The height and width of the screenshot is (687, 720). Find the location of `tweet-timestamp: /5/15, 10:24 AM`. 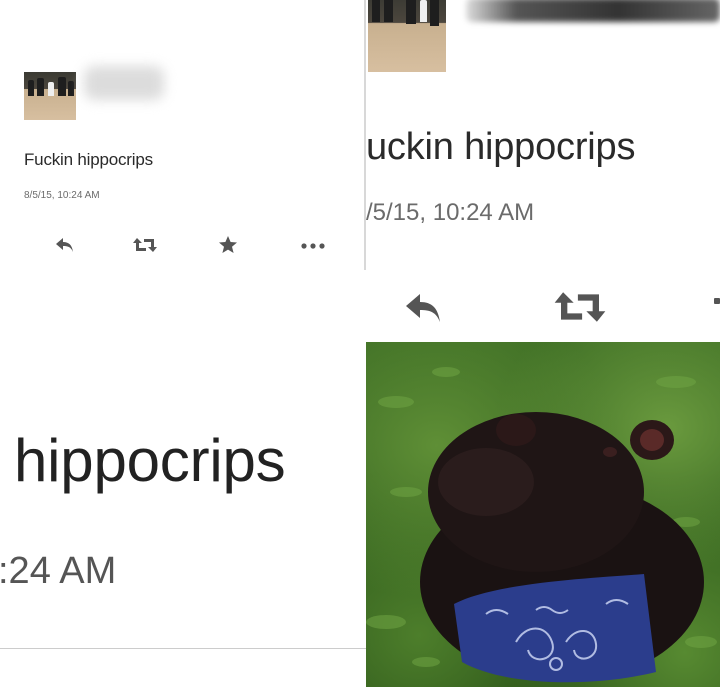

tweet-timestamp: /5/15, 10:24 AM is located at coordinates (450, 212).